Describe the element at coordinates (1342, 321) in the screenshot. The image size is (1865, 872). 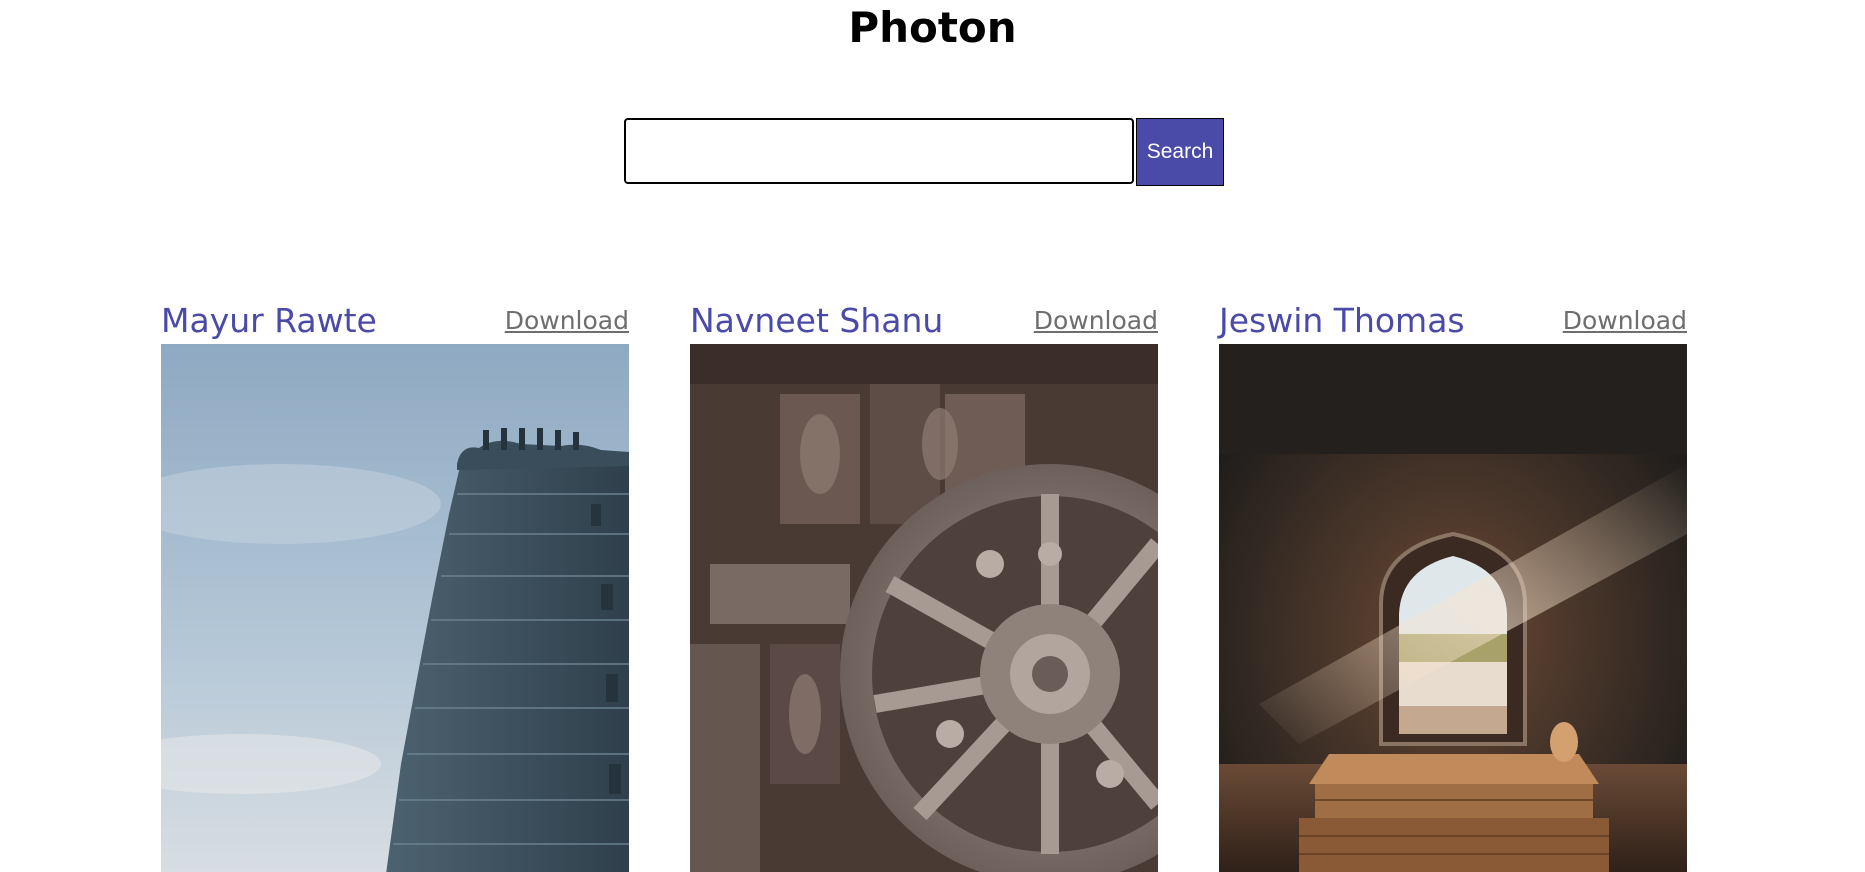
I see `author-name: Jeswin Thomas` at that location.